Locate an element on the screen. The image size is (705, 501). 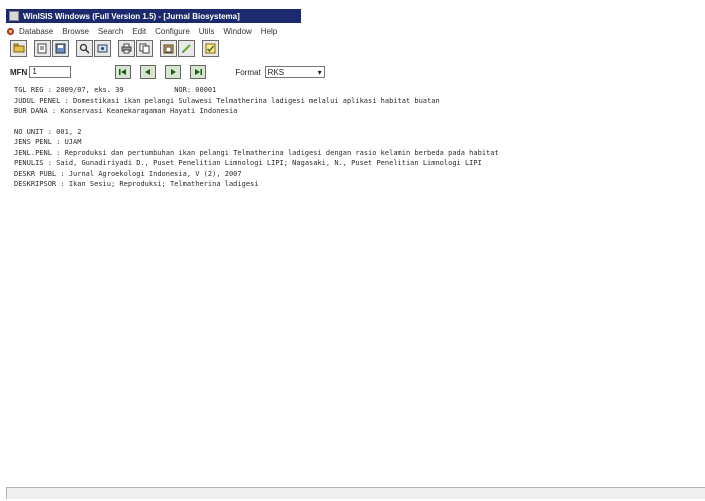
print-icon is located at coordinates (126, 48).